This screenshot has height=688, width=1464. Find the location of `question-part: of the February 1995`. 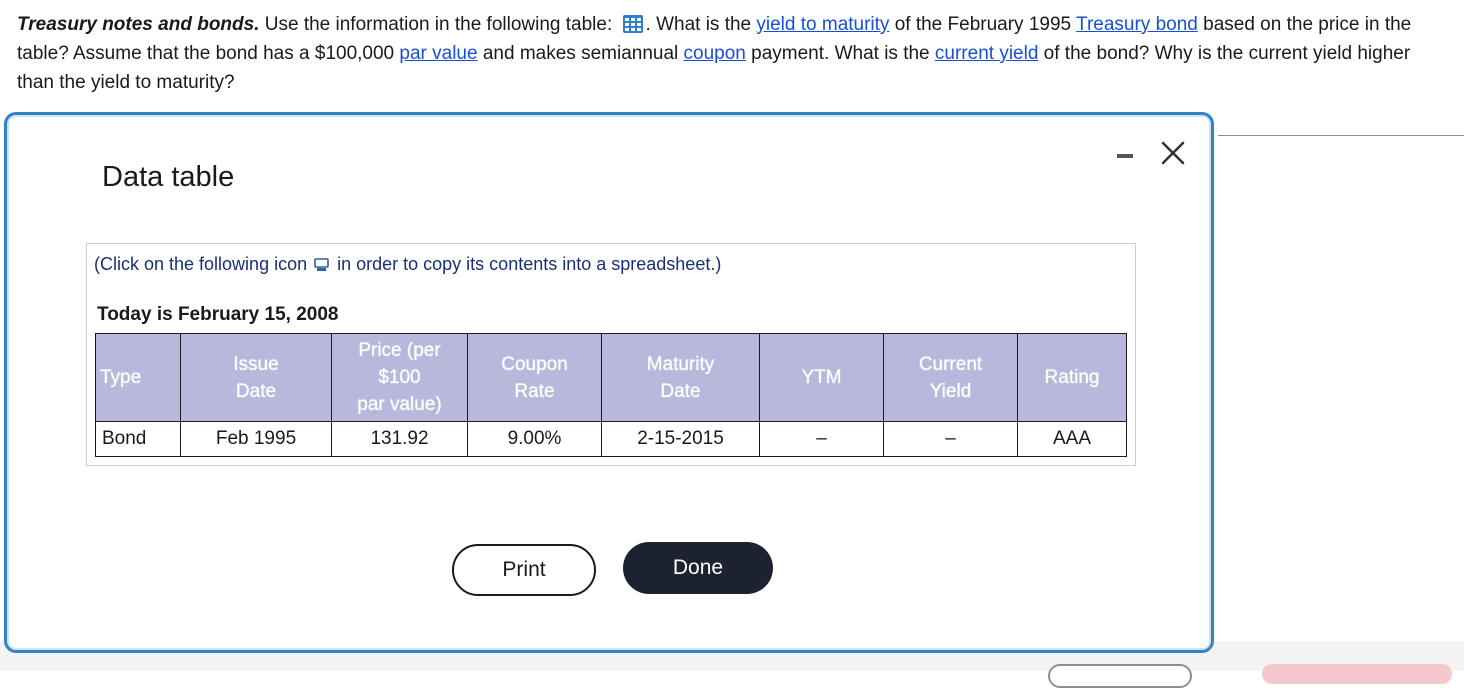

question-part: of the February 1995 is located at coordinates (983, 24).